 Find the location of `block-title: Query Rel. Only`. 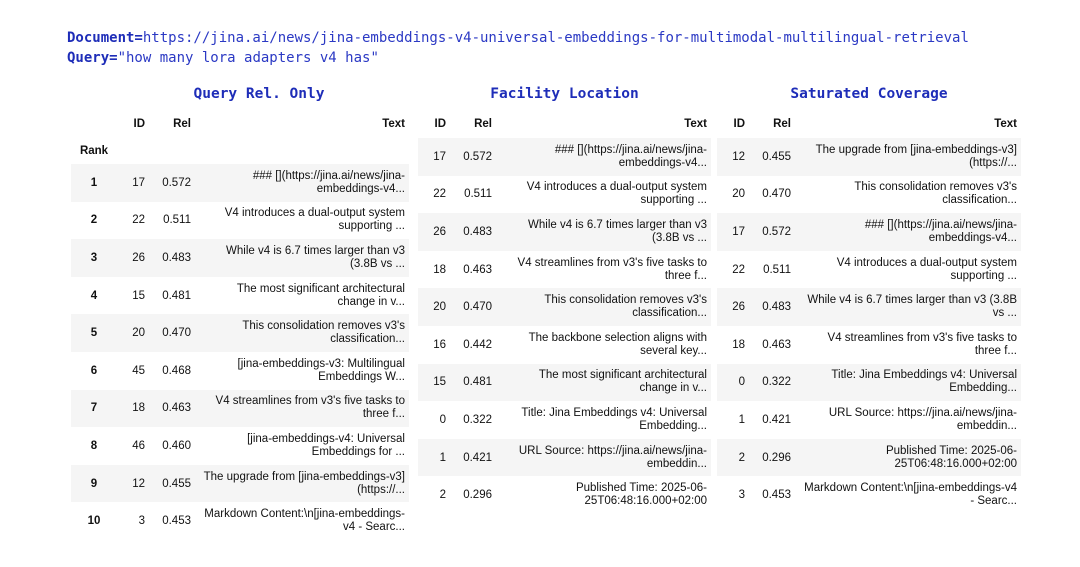

block-title: Query Rel. Only is located at coordinates (259, 94).